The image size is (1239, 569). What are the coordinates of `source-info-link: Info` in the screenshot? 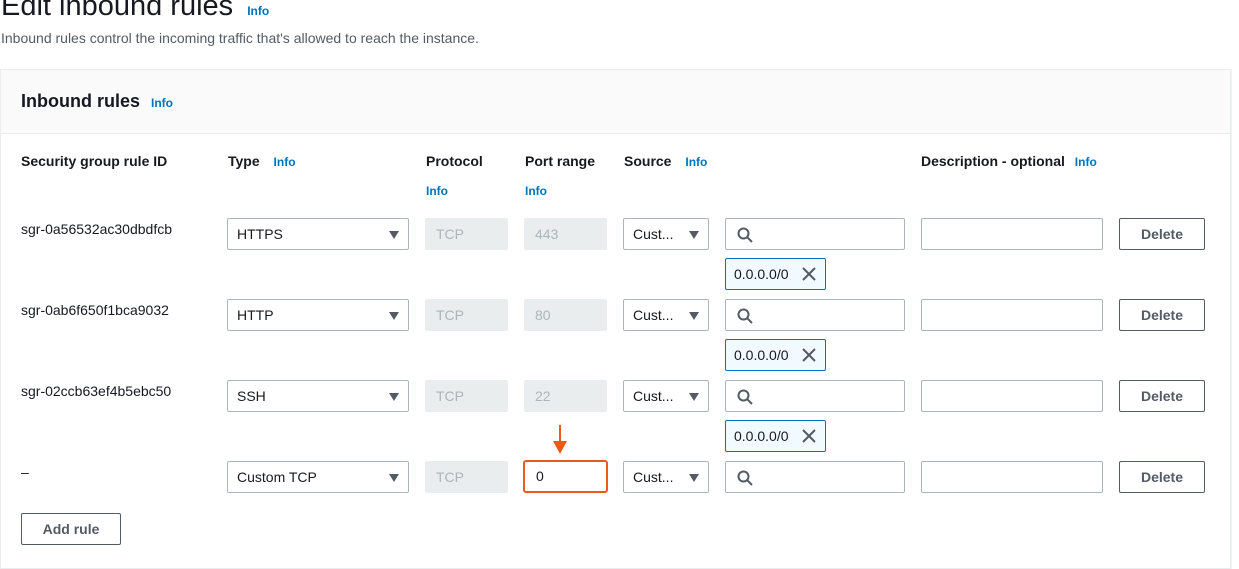 It's located at (696, 162).